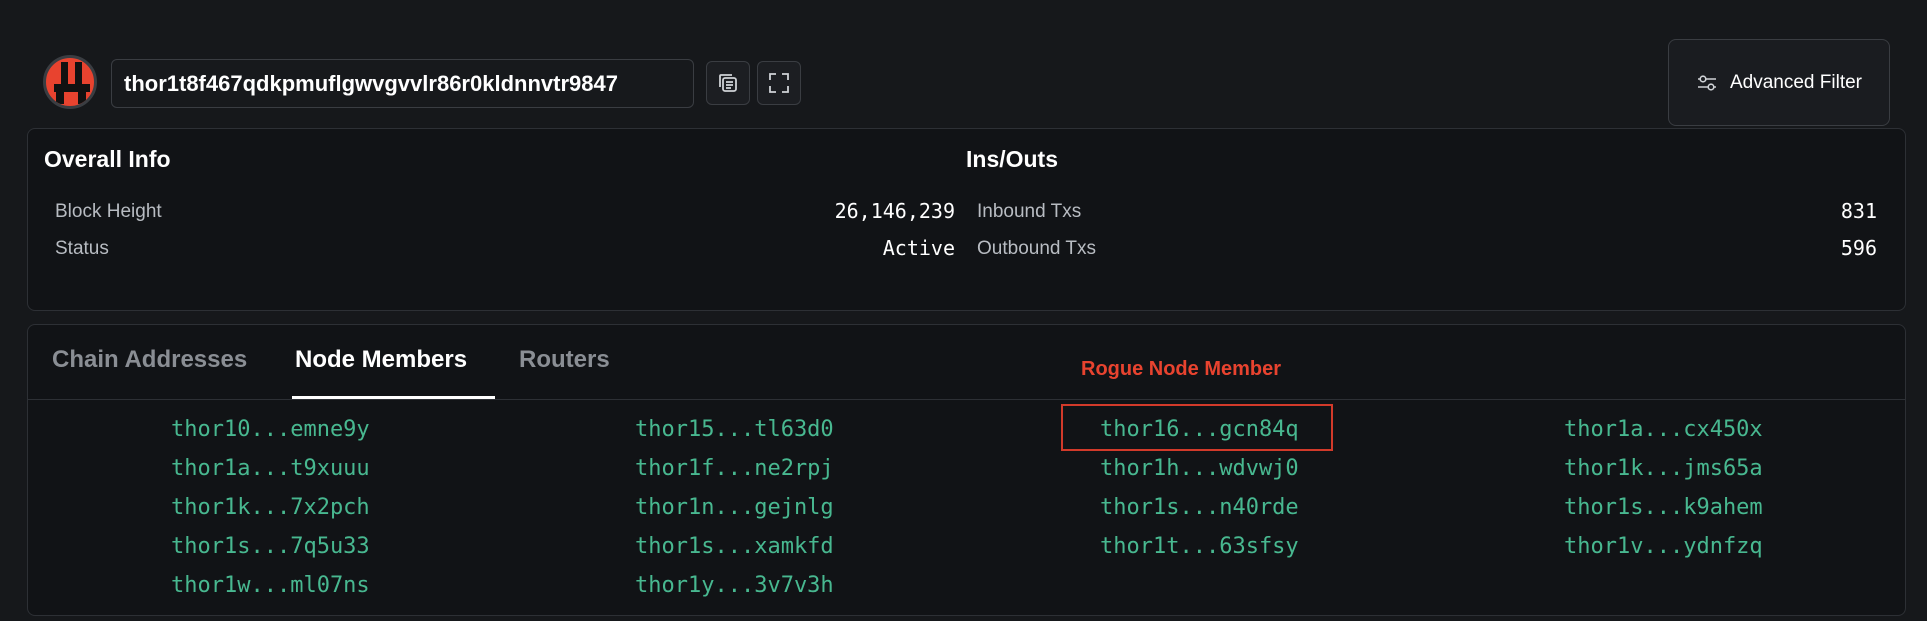 The image size is (1927, 621). I want to click on node-member-link: thor1f...ne2rpj, so click(734, 468).